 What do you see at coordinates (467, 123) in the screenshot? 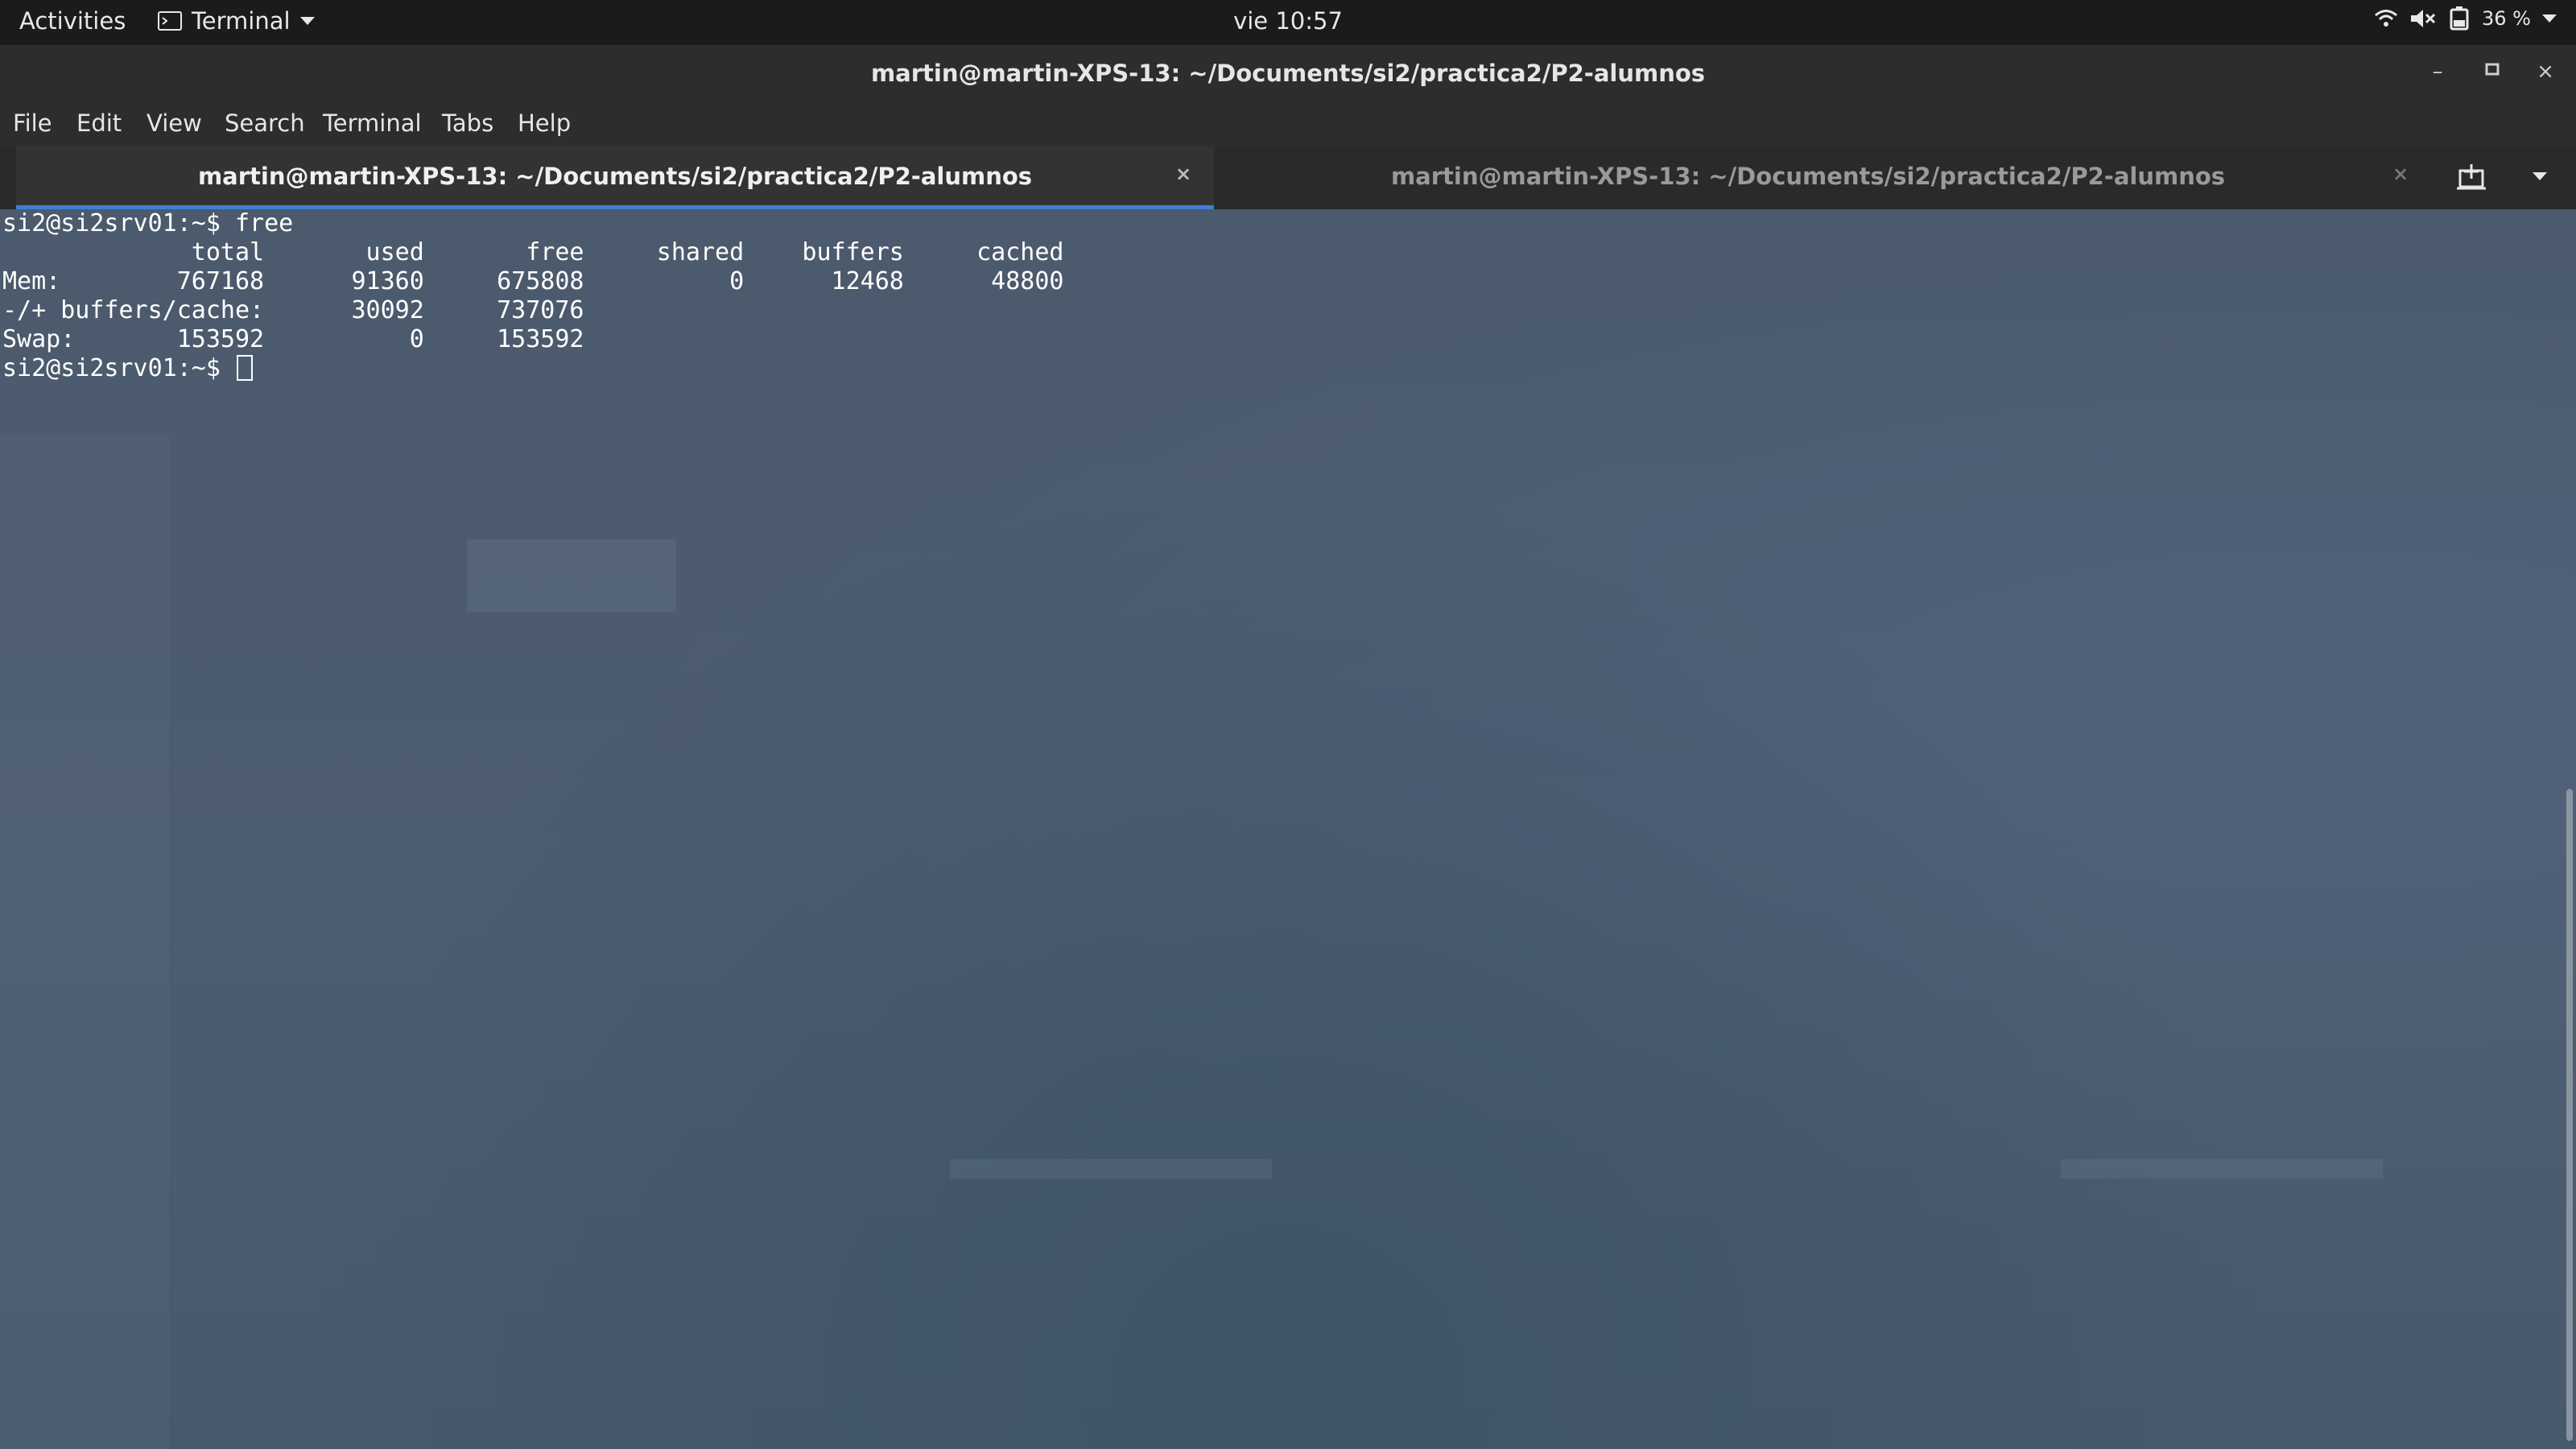
I see `menu-tabs: Tabs` at bounding box center [467, 123].